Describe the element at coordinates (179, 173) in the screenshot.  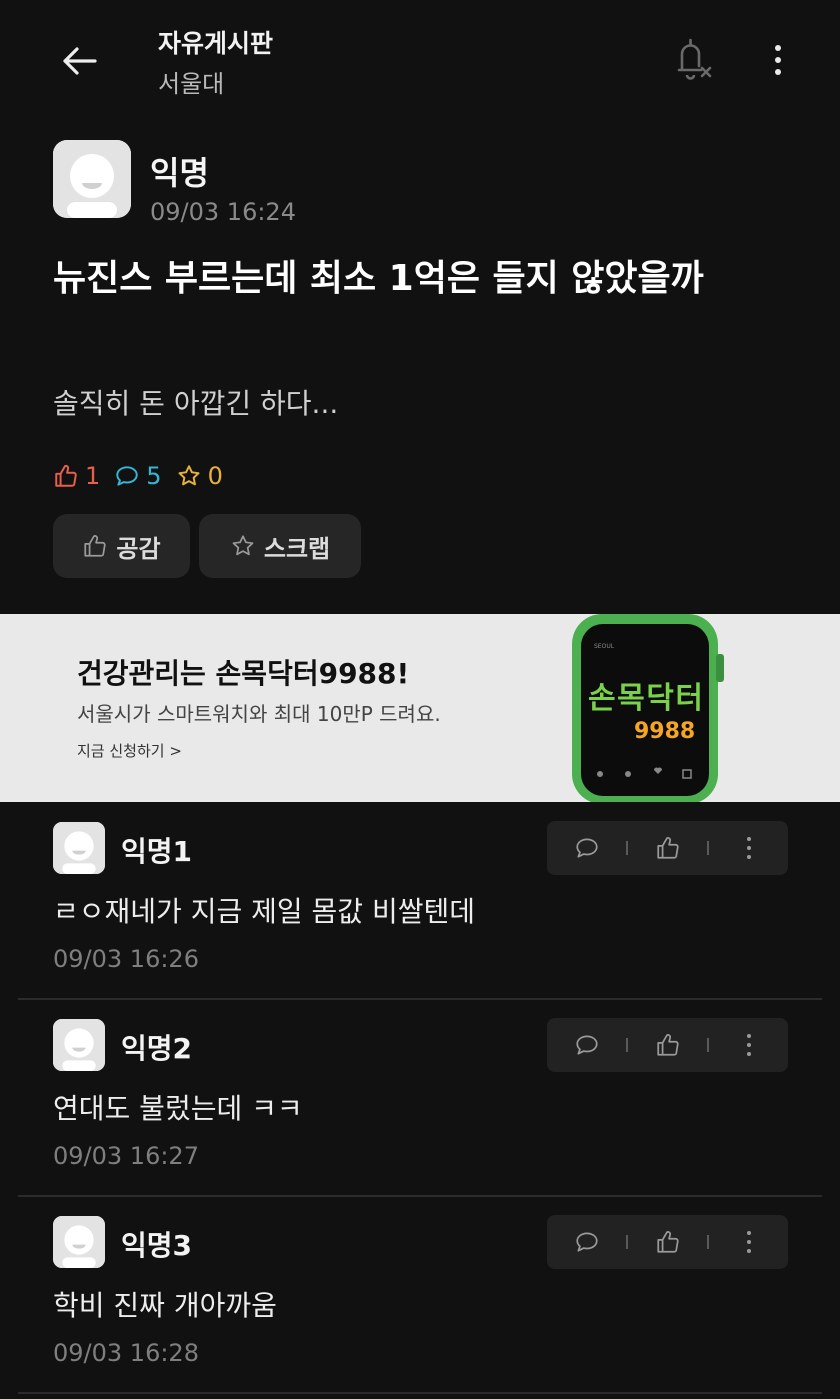
I see `post-author: 익명` at that location.